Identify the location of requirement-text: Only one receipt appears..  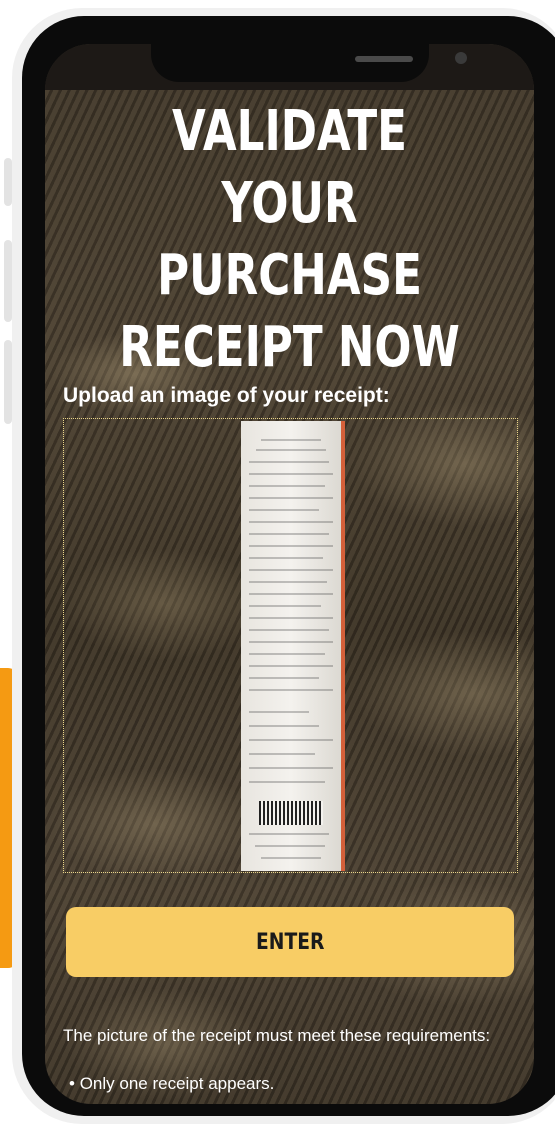
(177, 1083).